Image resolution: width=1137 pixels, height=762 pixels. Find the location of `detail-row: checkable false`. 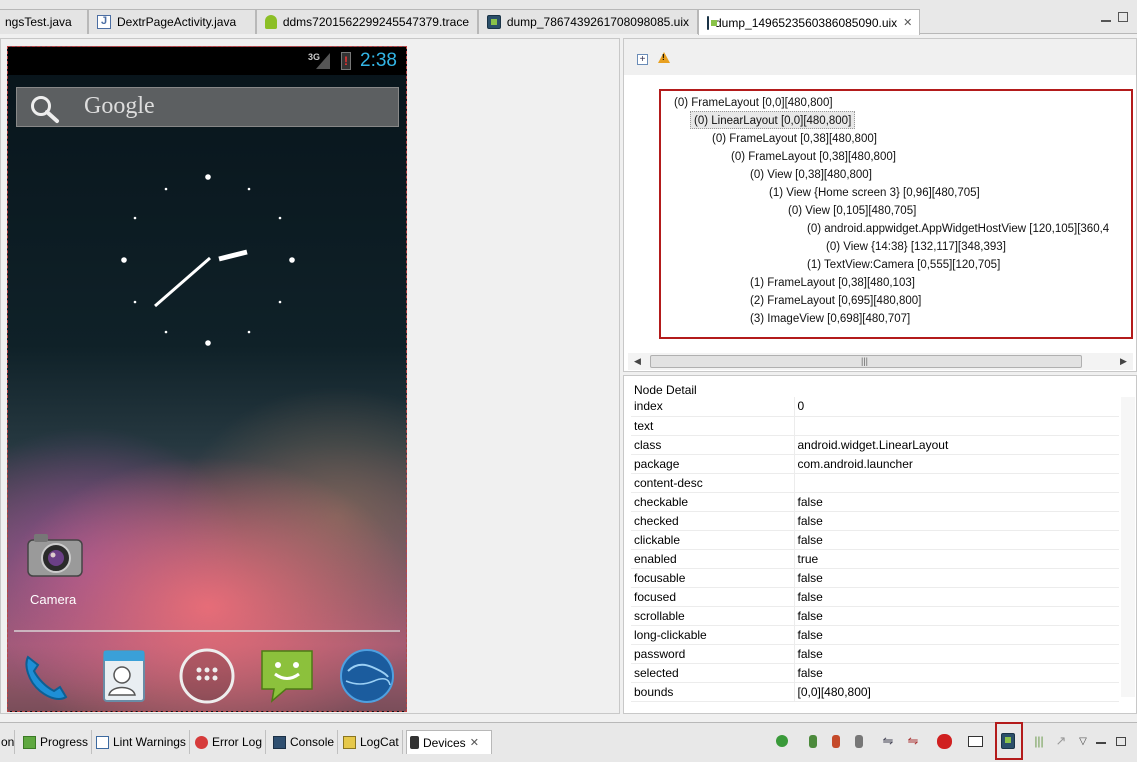

detail-row: checkable false is located at coordinates (875, 502).